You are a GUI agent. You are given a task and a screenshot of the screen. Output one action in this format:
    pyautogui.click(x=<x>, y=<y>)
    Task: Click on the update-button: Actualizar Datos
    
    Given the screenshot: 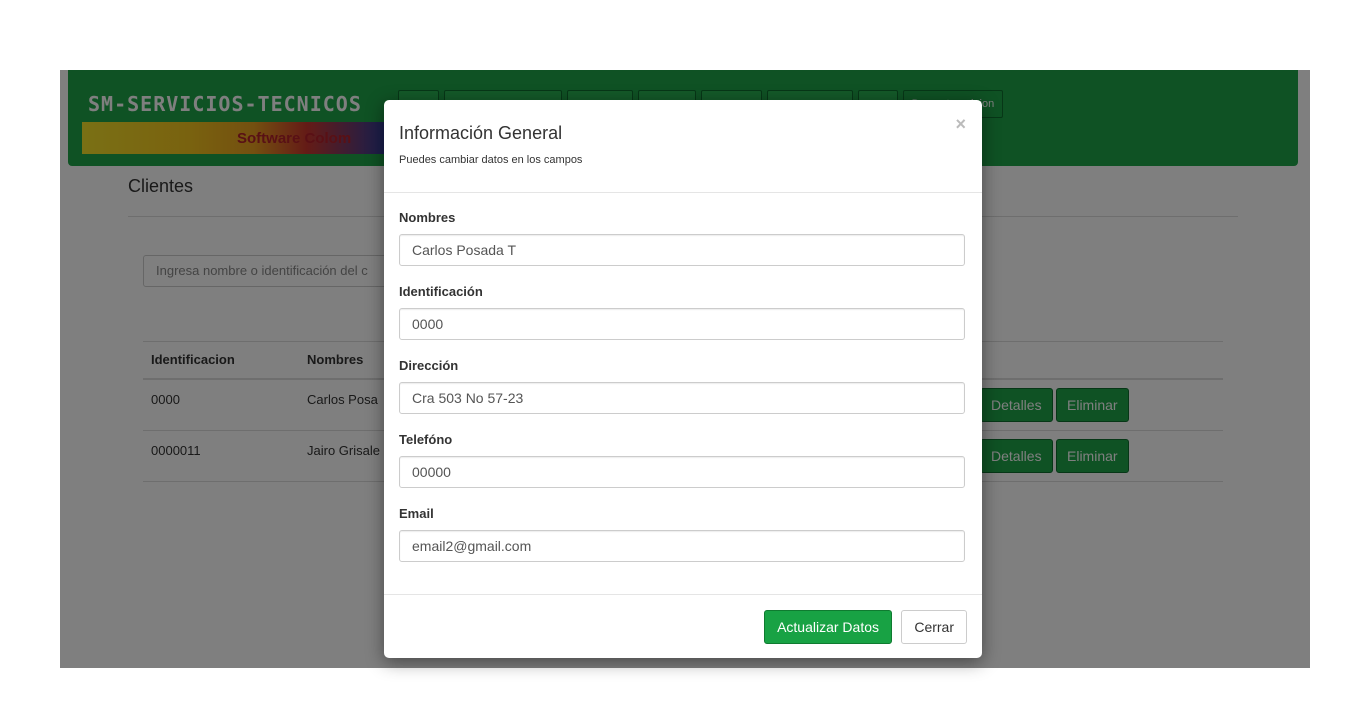 What is the action you would take?
    pyautogui.click(x=828, y=627)
    